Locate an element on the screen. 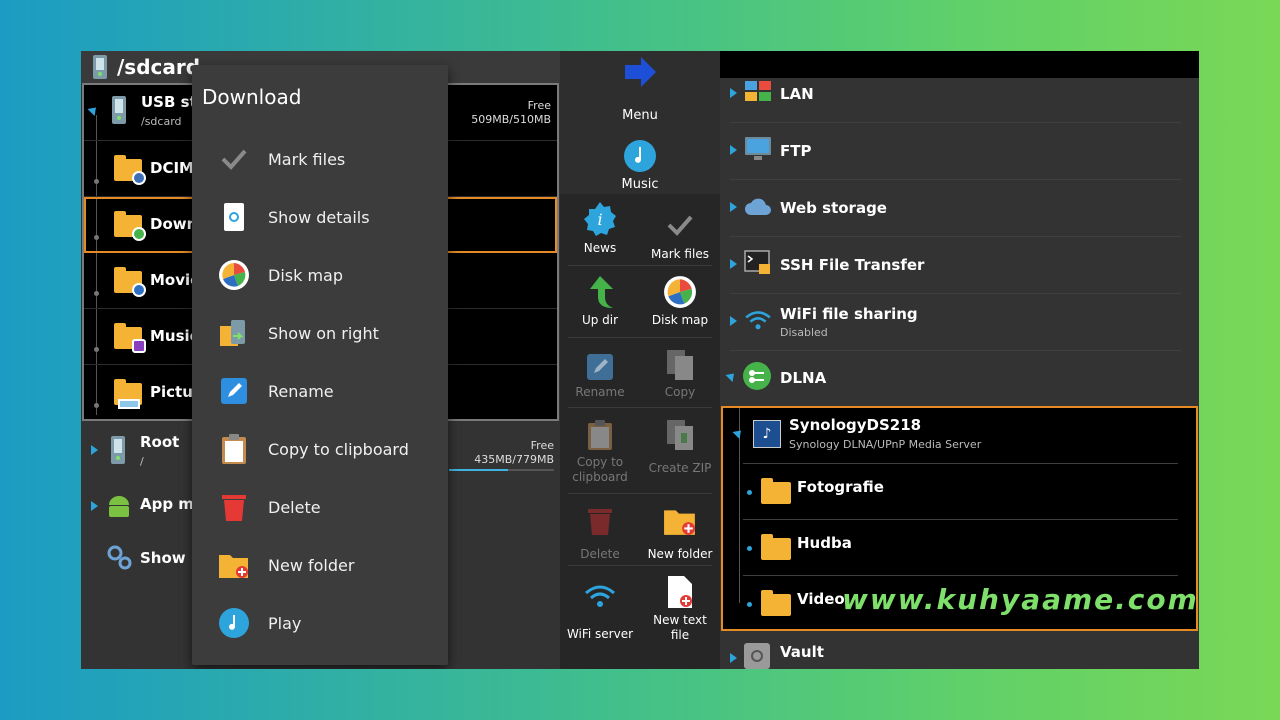 This screenshot has height=720, width=1280. watermark: www.kuhyaame.com is located at coordinates (1020, 599).